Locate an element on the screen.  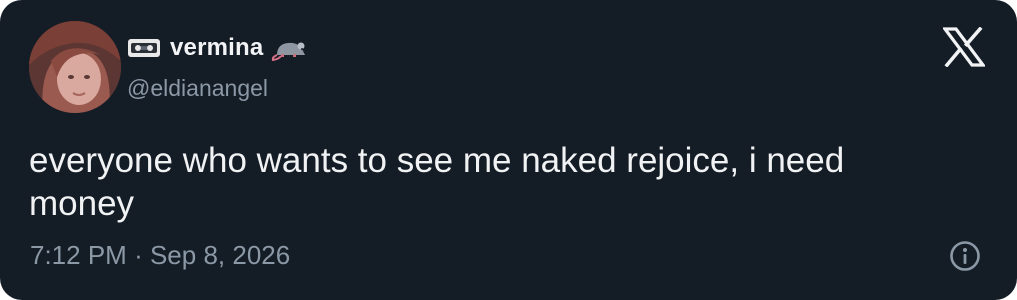
info-icon is located at coordinates (965, 256).